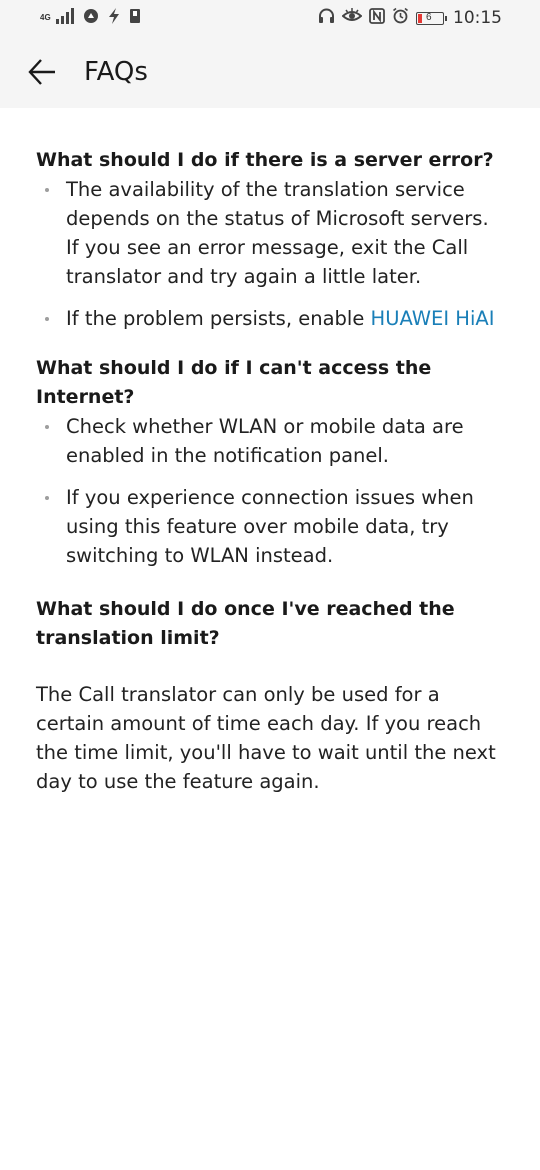 The height and width of the screenshot is (1170, 540). I want to click on signal-icon, so click(65, 18).